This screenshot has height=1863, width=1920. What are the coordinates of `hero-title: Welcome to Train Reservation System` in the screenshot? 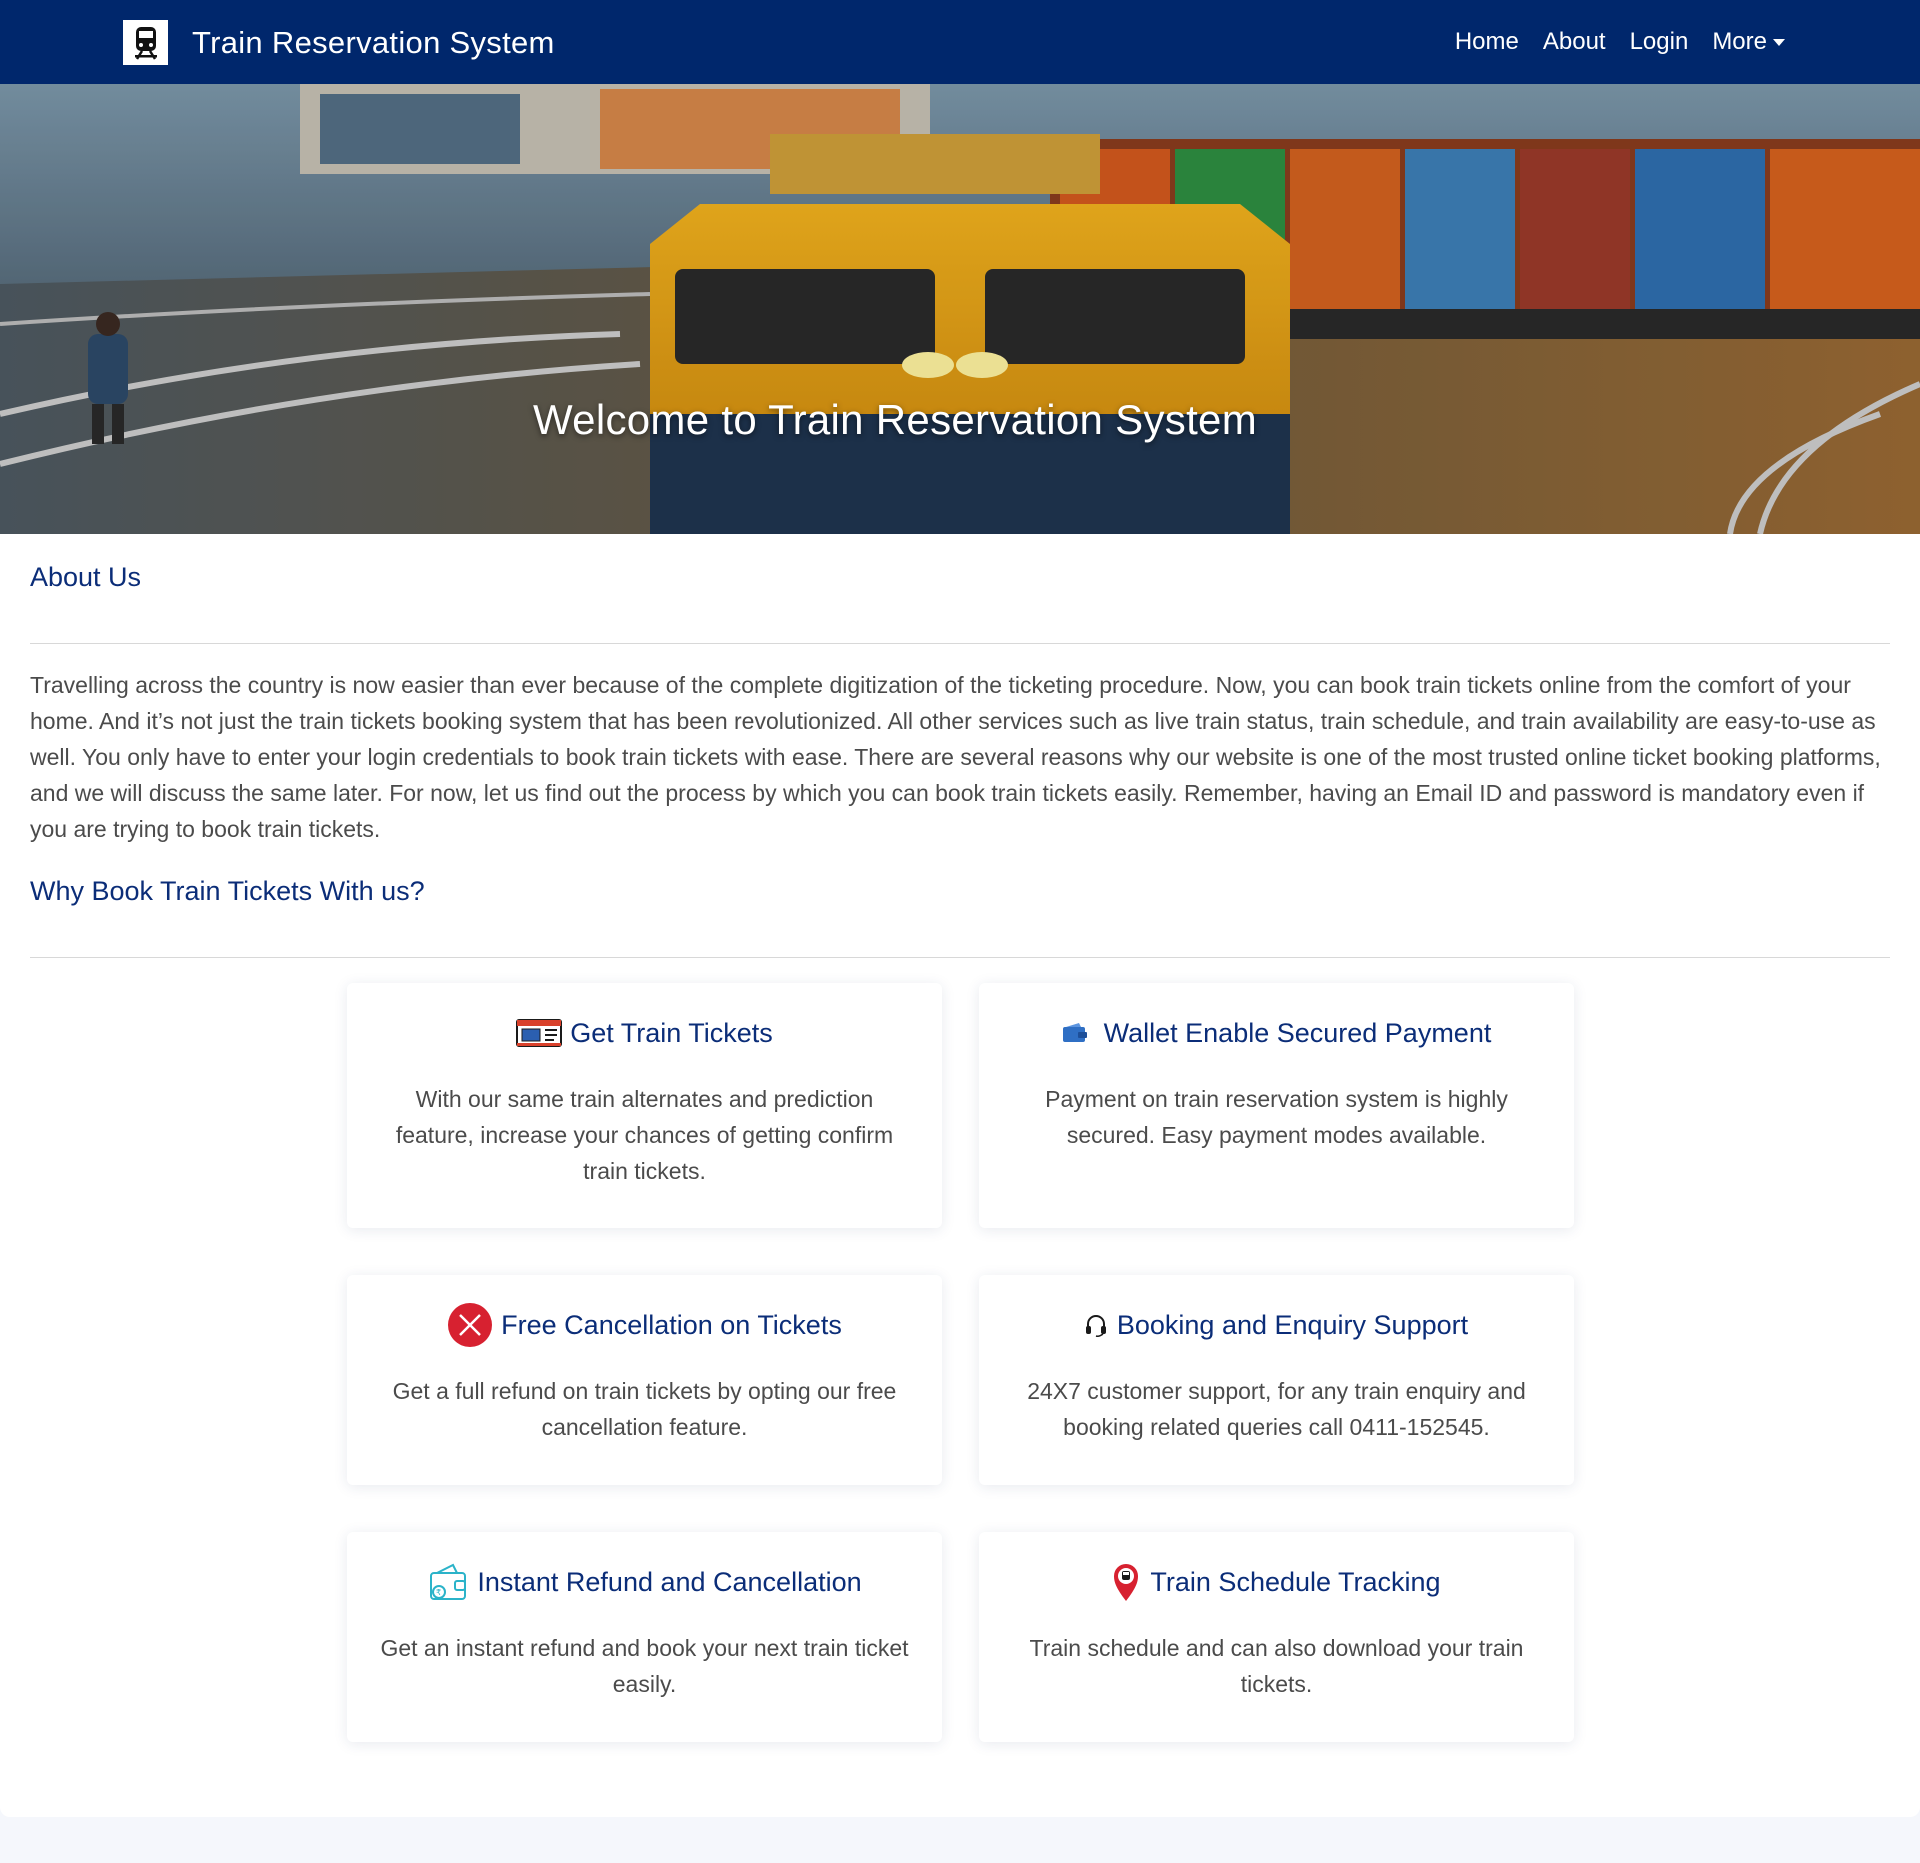 It's located at (895, 419).